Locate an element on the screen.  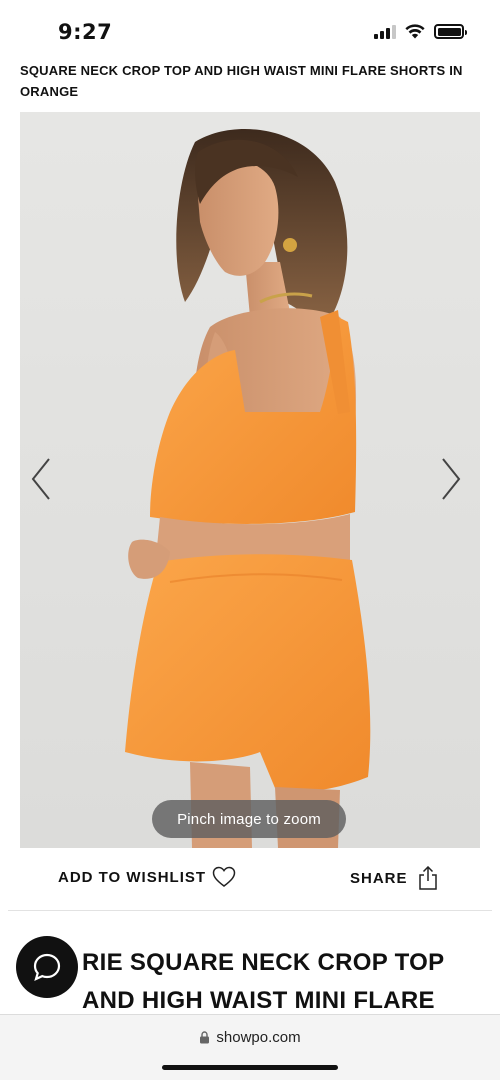
status-time: 9:27 is located at coordinates (85, 32).